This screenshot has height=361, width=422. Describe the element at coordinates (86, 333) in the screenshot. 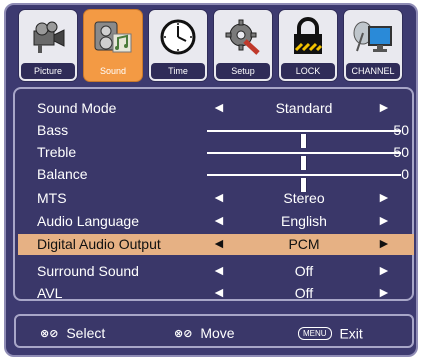

I see `footer-select-label: Select` at that location.